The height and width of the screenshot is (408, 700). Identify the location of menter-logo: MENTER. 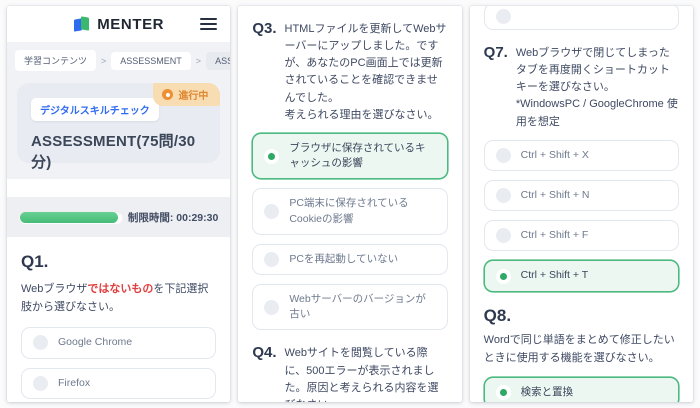
(118, 24).